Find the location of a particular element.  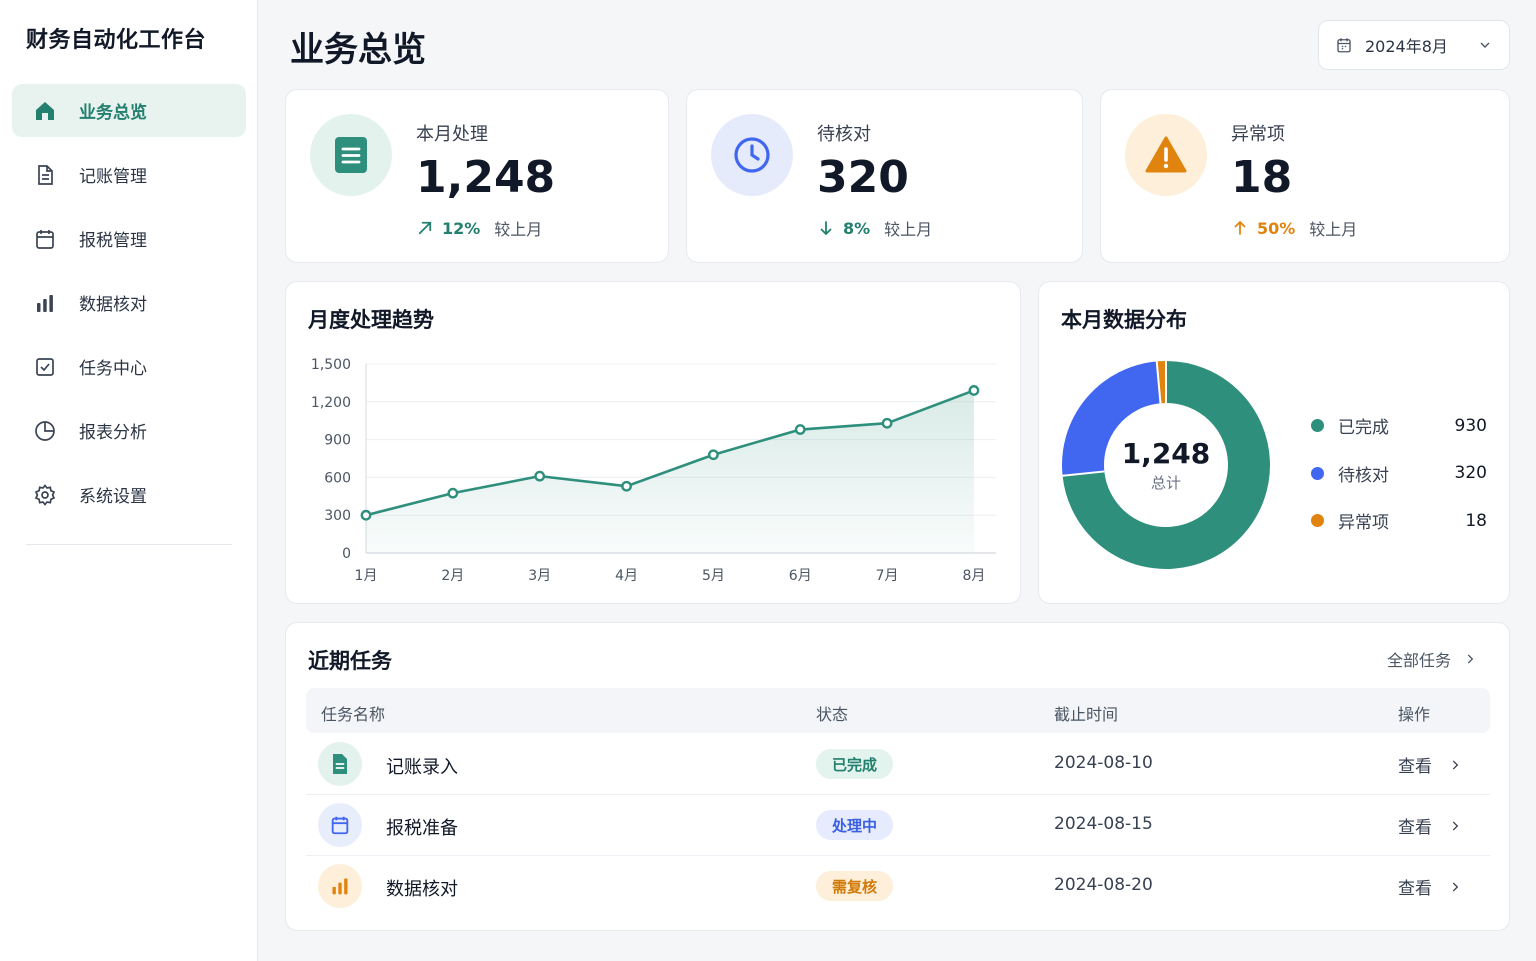

y-tick-label: 300 is located at coordinates (337, 516).